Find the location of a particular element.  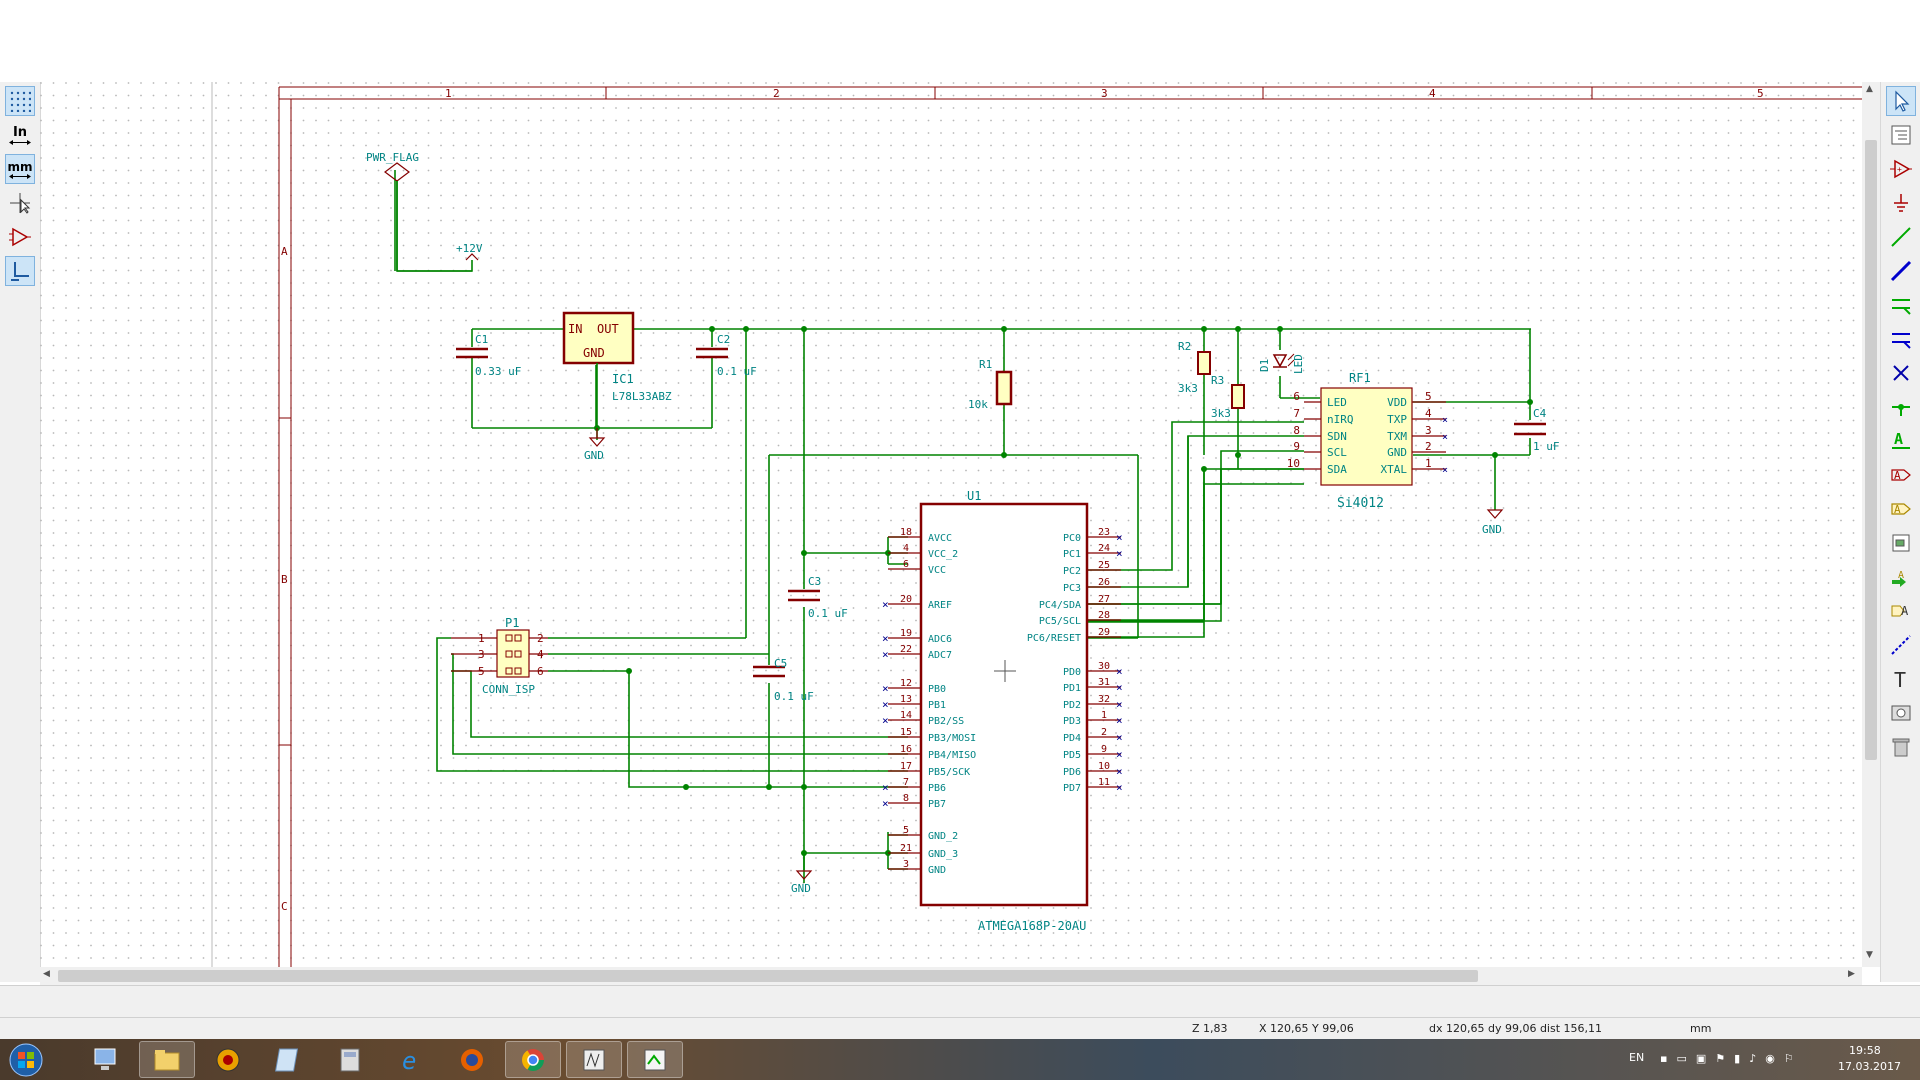

ic1-pin-out: OUT is located at coordinates (608, 329).